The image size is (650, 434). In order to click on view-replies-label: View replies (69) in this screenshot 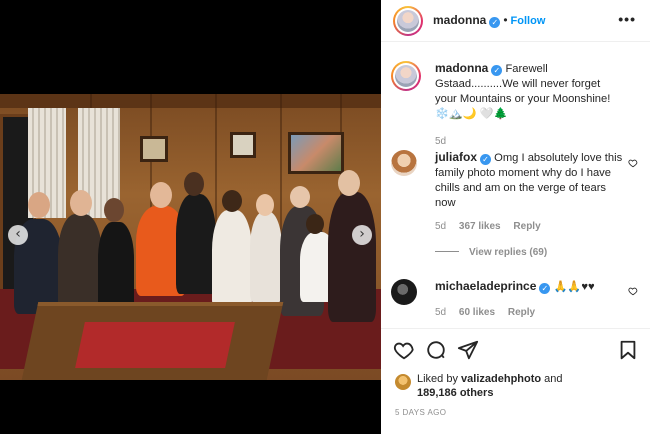, I will do `click(508, 252)`.